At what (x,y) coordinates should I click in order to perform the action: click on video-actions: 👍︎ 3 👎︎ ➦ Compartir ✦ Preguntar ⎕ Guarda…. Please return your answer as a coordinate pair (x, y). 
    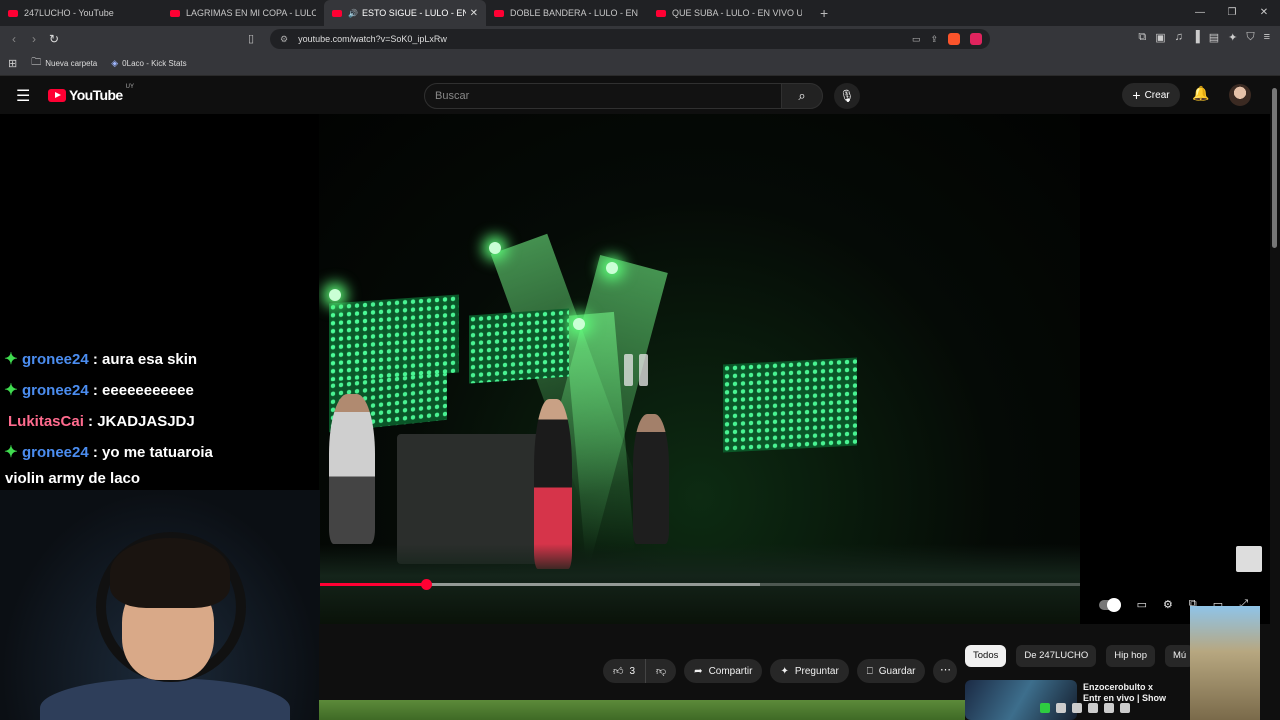
    Looking at the image, I should click on (780, 671).